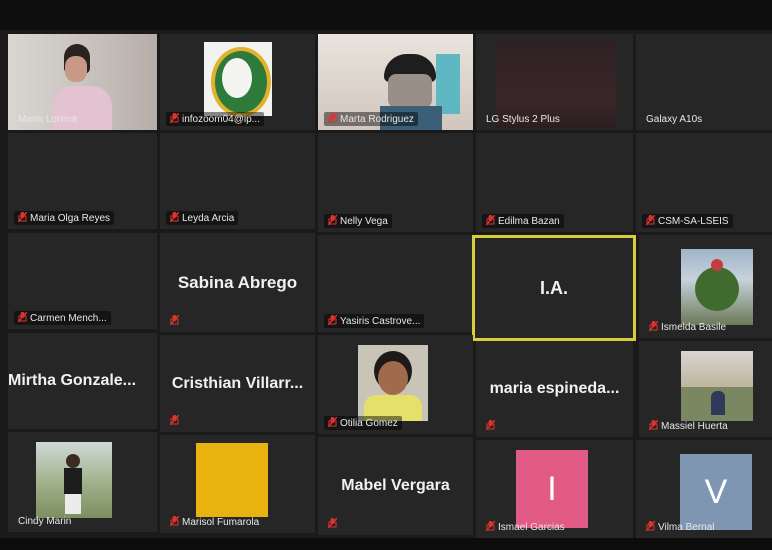  Describe the element at coordinates (377, 119) in the screenshot. I see `participant-name-label: Marta Rodriguez` at that location.